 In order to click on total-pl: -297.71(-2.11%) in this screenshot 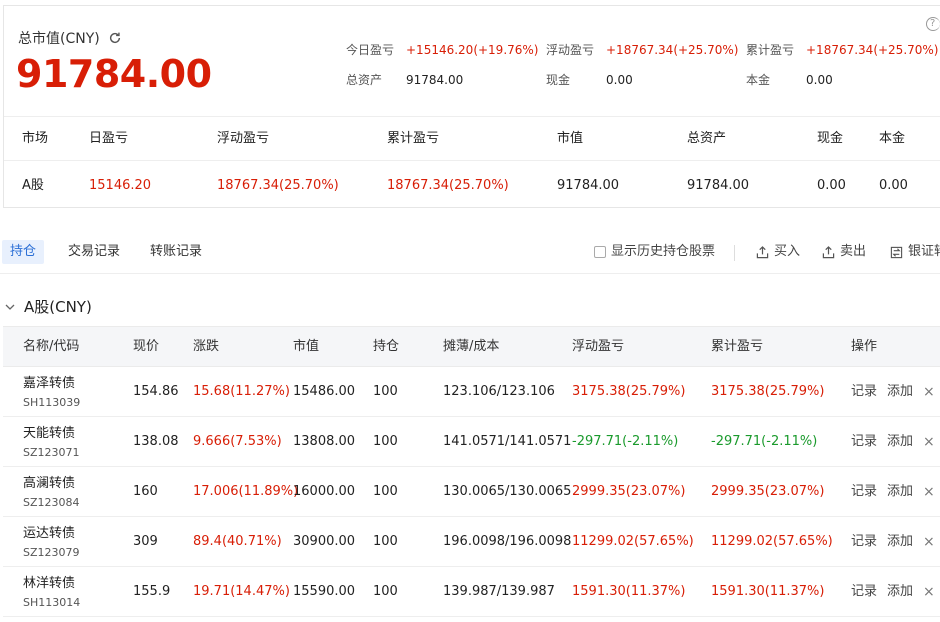, I will do `click(764, 441)`.